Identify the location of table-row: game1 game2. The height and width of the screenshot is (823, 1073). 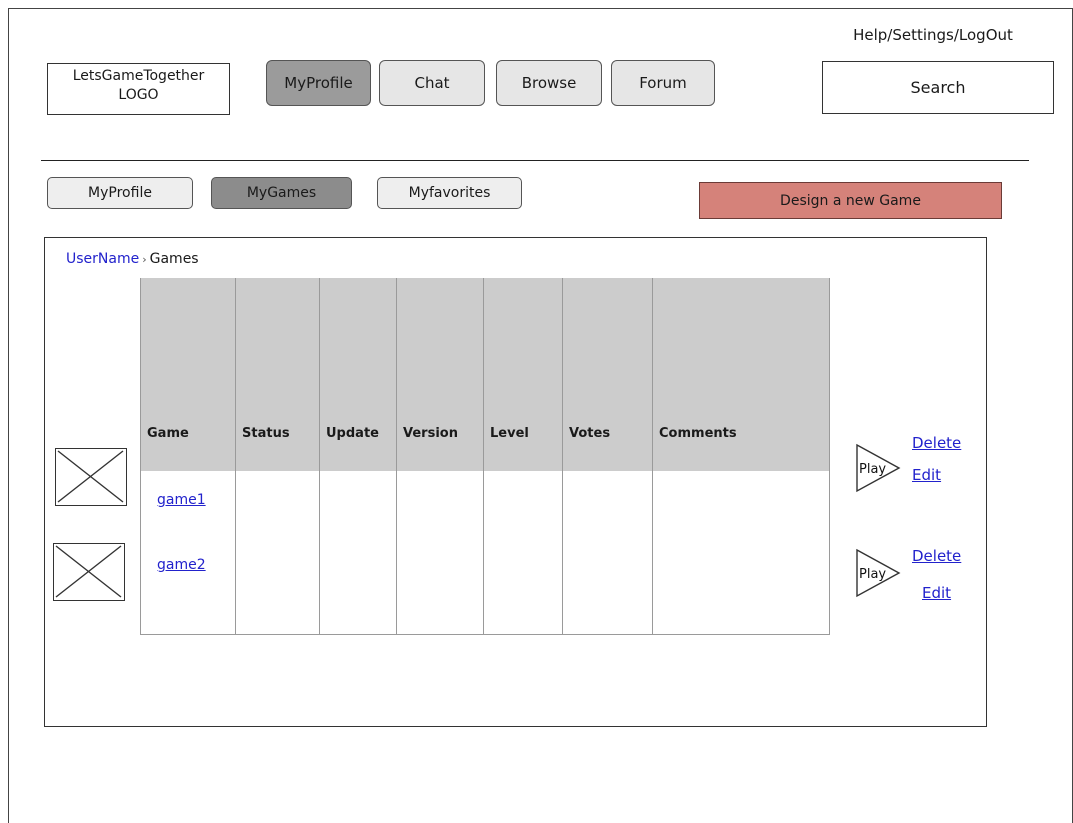
(485, 553).